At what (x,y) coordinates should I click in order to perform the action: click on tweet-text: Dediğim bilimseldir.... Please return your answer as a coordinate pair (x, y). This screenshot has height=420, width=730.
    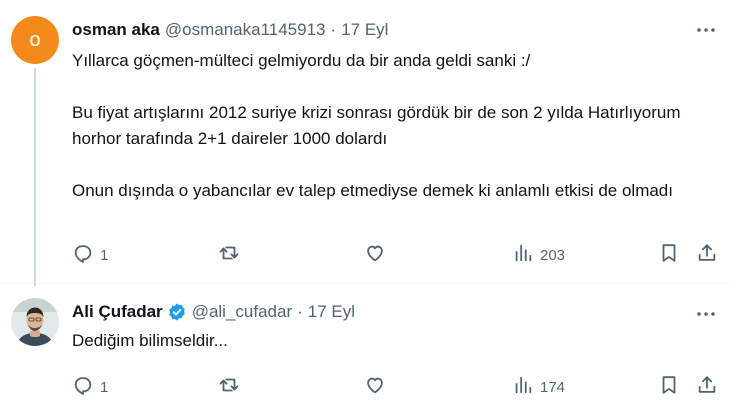
    Looking at the image, I should click on (391, 341).